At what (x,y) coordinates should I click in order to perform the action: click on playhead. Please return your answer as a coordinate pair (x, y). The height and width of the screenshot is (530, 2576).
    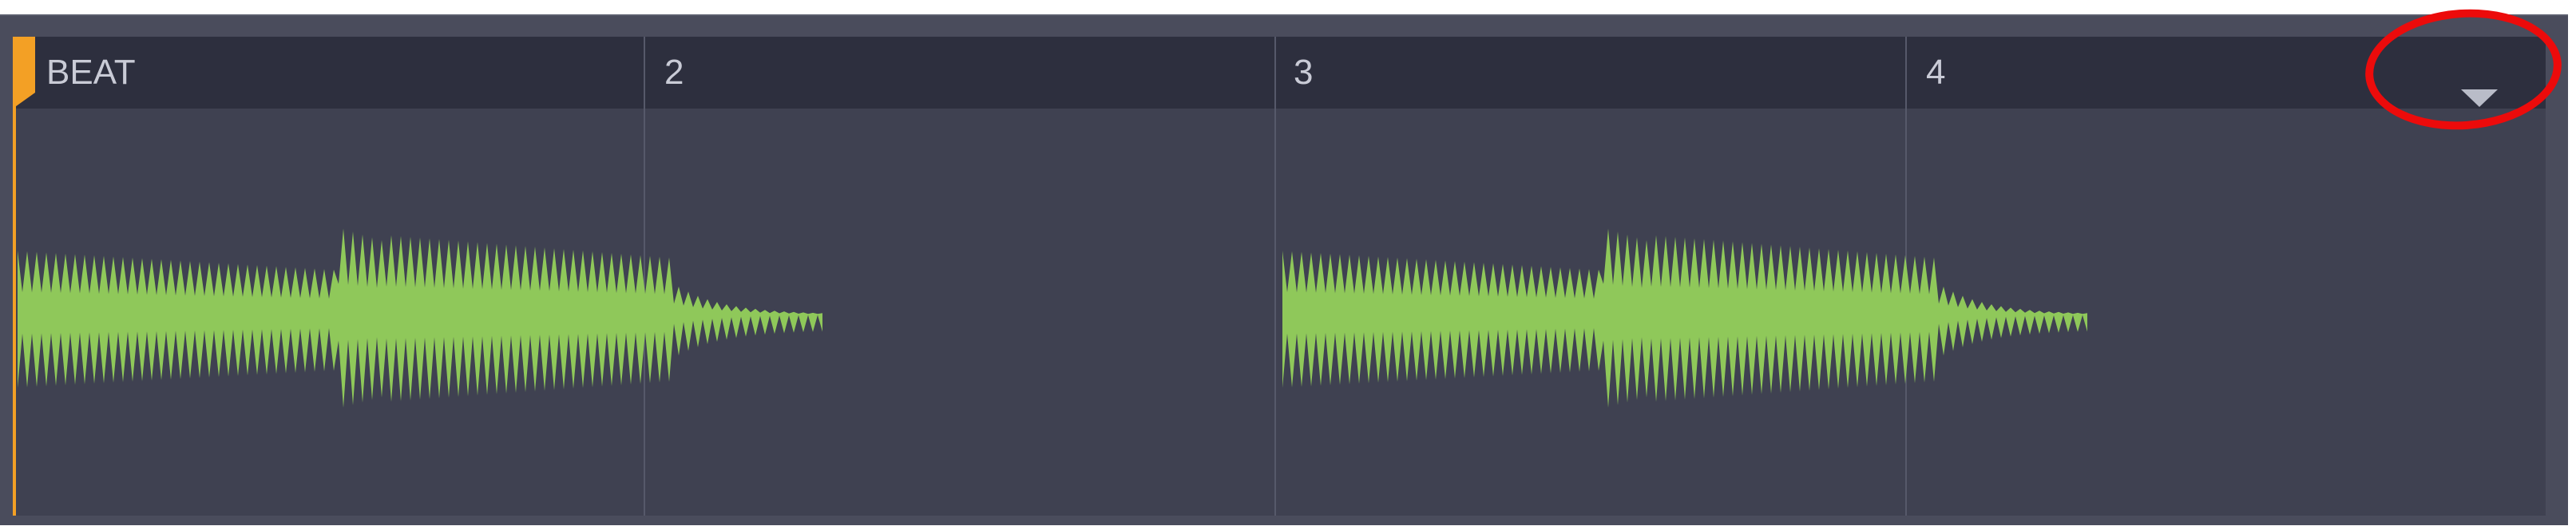
    Looking at the image, I should click on (15, 276).